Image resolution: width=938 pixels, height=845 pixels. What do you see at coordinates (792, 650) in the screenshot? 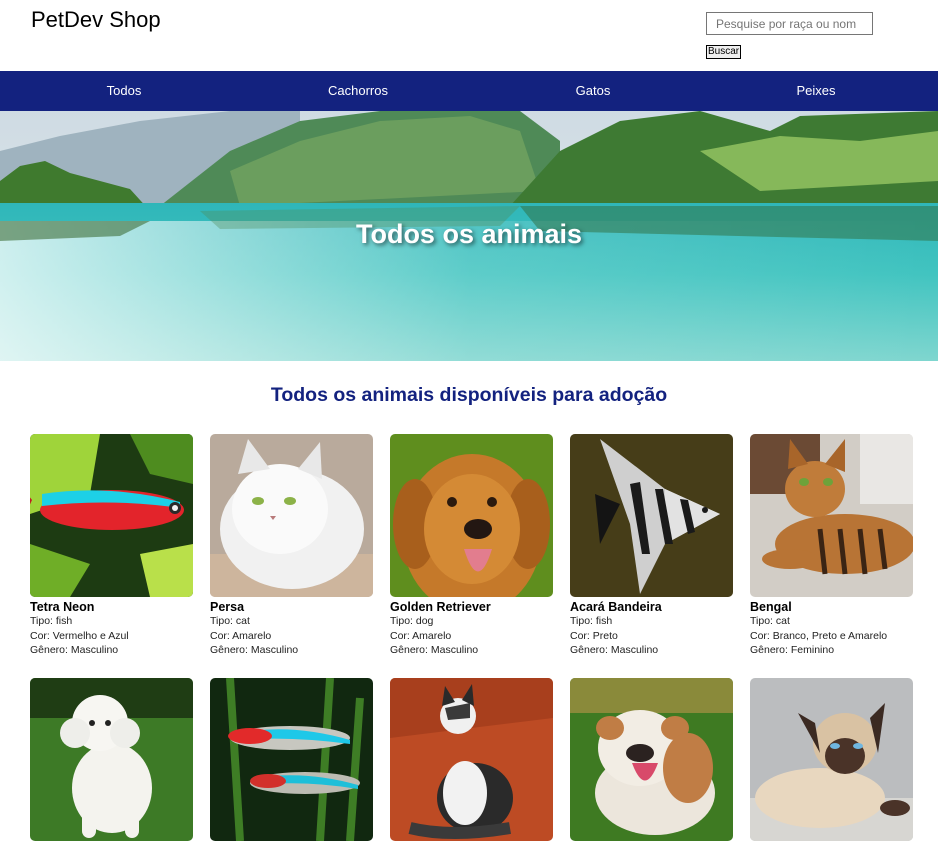
I see `pet-gender: Gênero: Feminino` at bounding box center [792, 650].